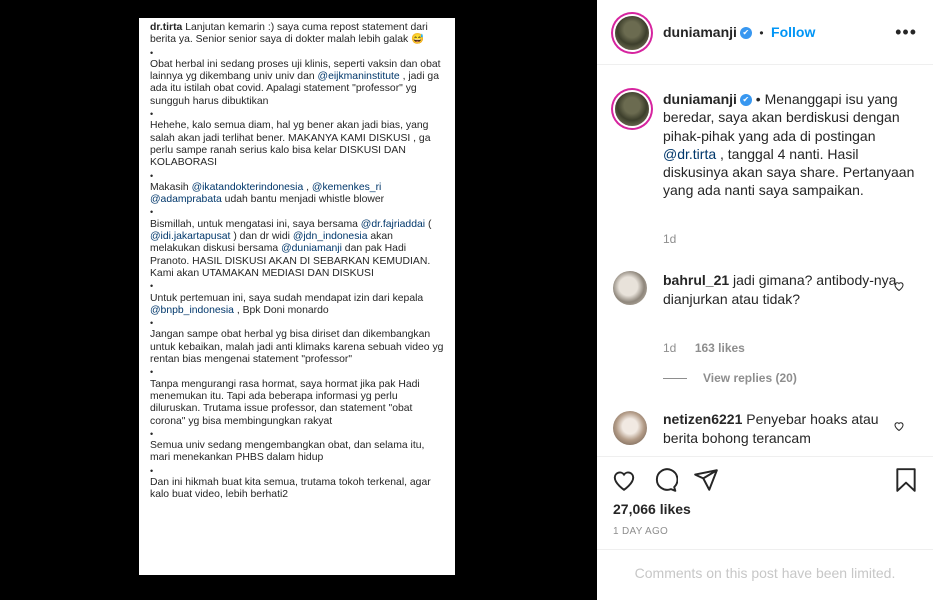 Image resolution: width=933 pixels, height=600 pixels. What do you see at coordinates (303, 200) in the screenshot?
I see `image-text: udah bantu menjadi whistle blower` at bounding box center [303, 200].